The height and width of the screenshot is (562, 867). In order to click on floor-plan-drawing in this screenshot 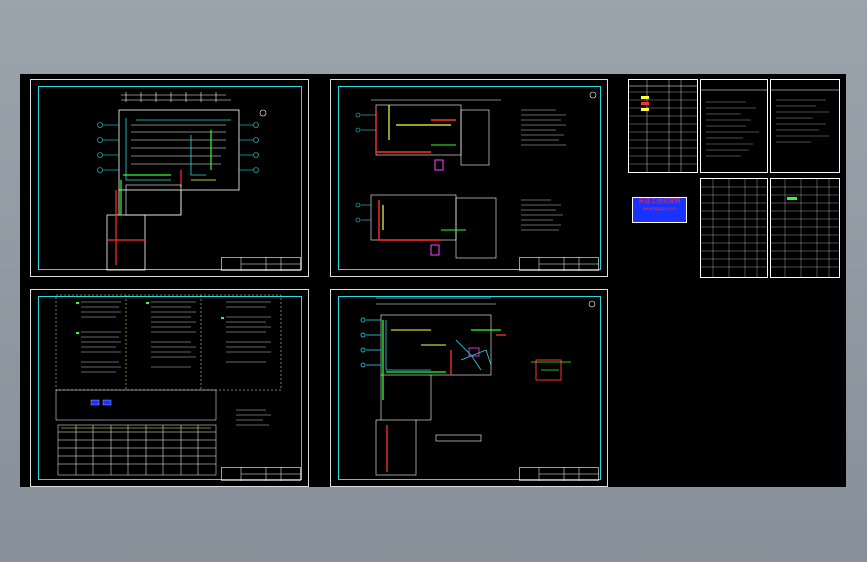, I will do `click(182, 181)`.